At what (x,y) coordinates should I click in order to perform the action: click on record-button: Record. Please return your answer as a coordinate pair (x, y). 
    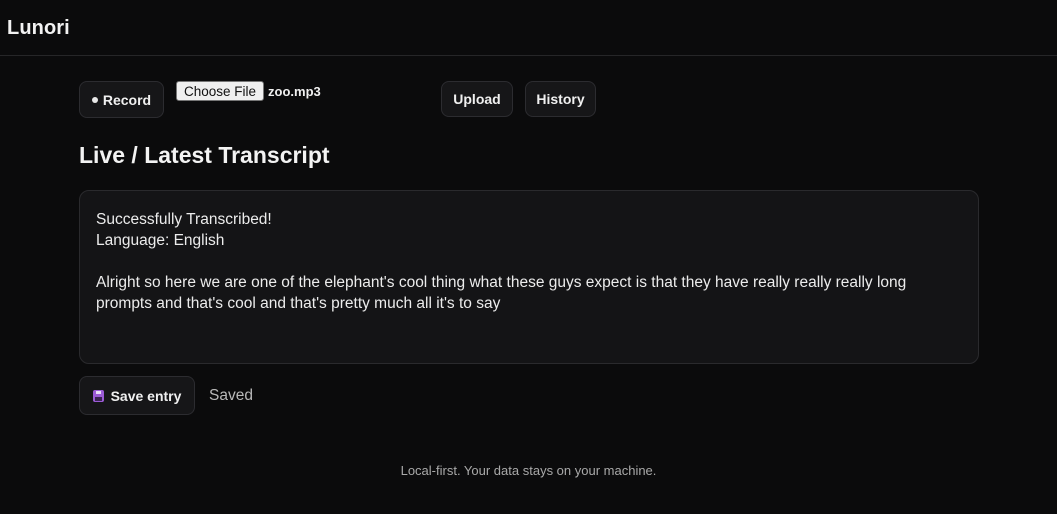
    Looking at the image, I should click on (121, 99).